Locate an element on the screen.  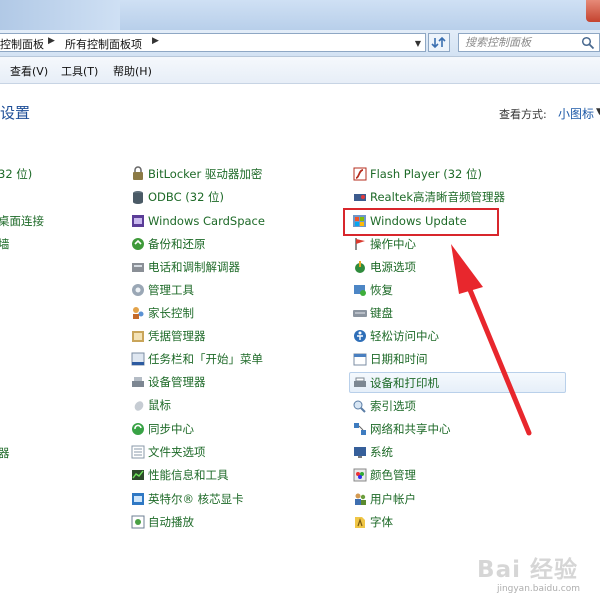
menu-help: 帮助(H) is located at coordinates (132, 71).